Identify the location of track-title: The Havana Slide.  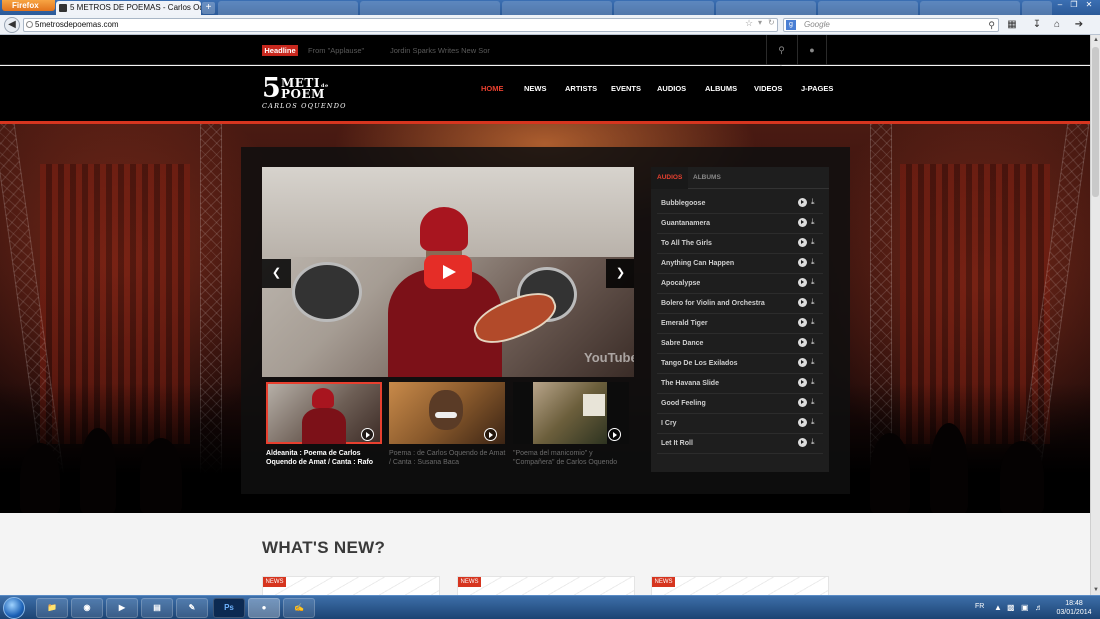
(690, 383).